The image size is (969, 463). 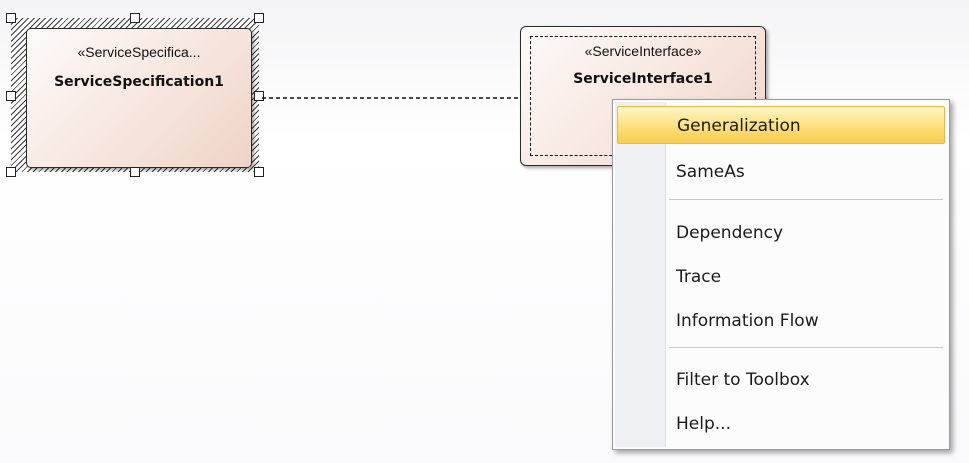 What do you see at coordinates (781, 277) in the screenshot?
I see `menu-item-trace: Trace` at bounding box center [781, 277].